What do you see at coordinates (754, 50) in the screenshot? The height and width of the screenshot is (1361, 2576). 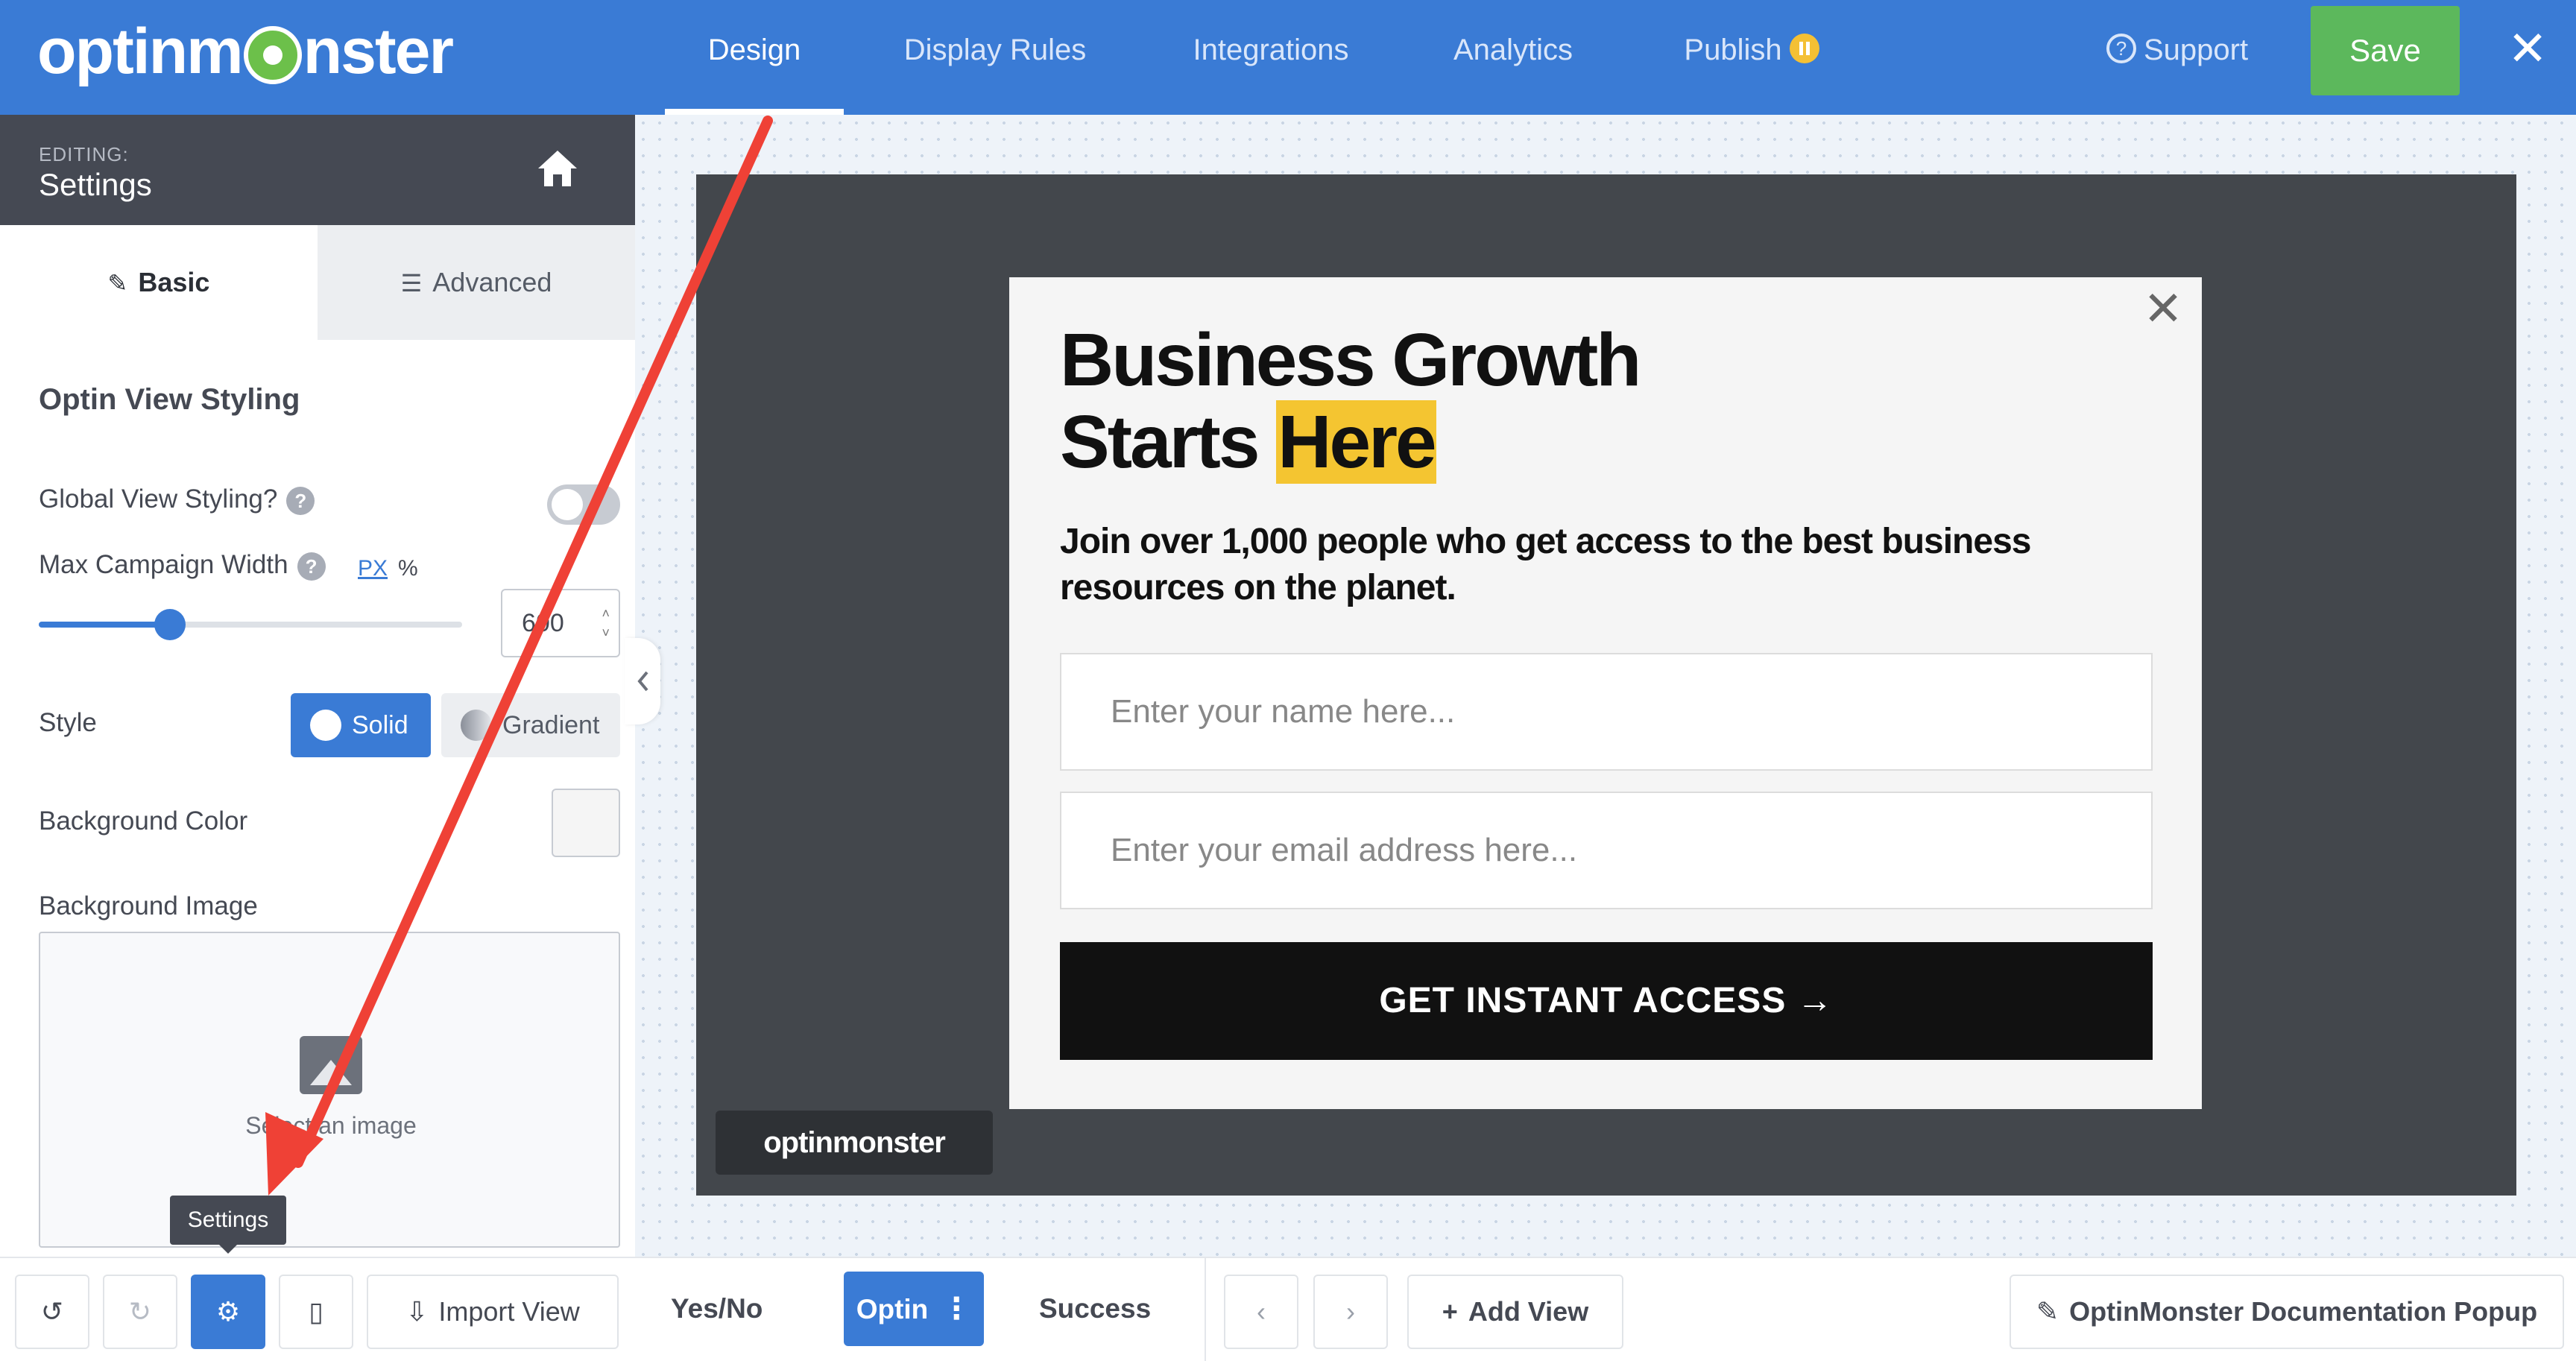 I see `tab-design-label: Design` at bounding box center [754, 50].